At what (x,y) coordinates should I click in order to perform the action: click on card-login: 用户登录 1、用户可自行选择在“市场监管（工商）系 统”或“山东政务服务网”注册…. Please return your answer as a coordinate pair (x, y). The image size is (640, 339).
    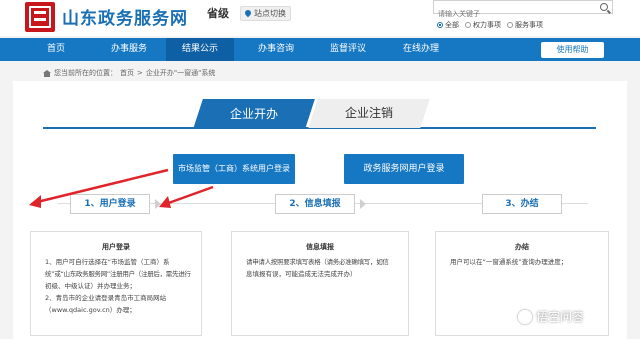
    Looking at the image, I should click on (116, 283).